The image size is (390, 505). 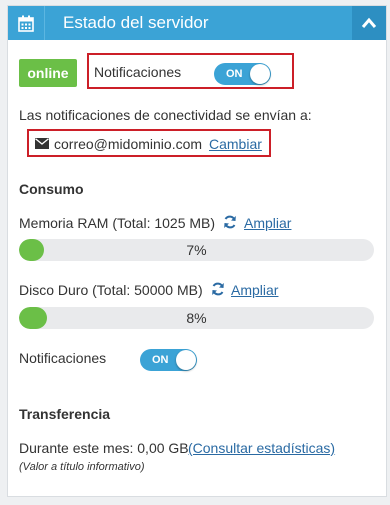 What do you see at coordinates (26, 23) in the screenshot?
I see `calendar-icon` at bounding box center [26, 23].